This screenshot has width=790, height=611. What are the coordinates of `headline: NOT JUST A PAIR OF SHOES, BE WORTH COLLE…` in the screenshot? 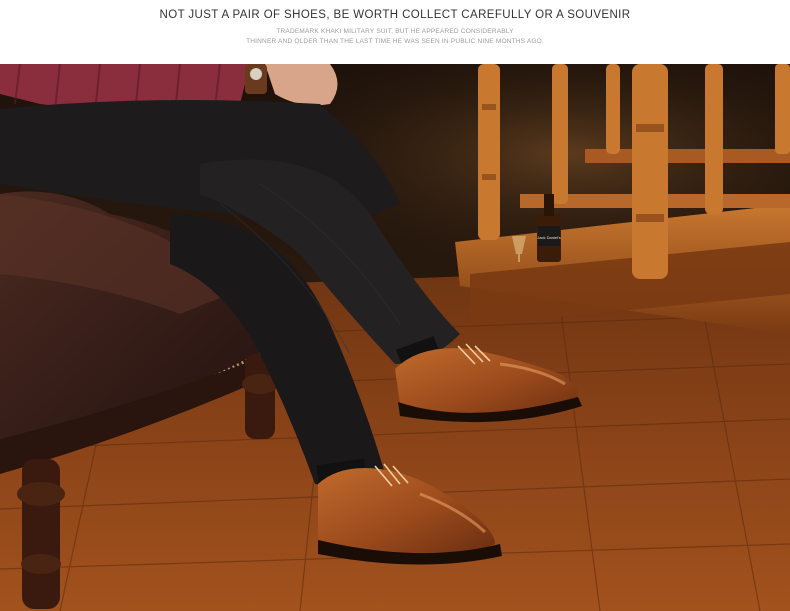 It's located at (395, 15).